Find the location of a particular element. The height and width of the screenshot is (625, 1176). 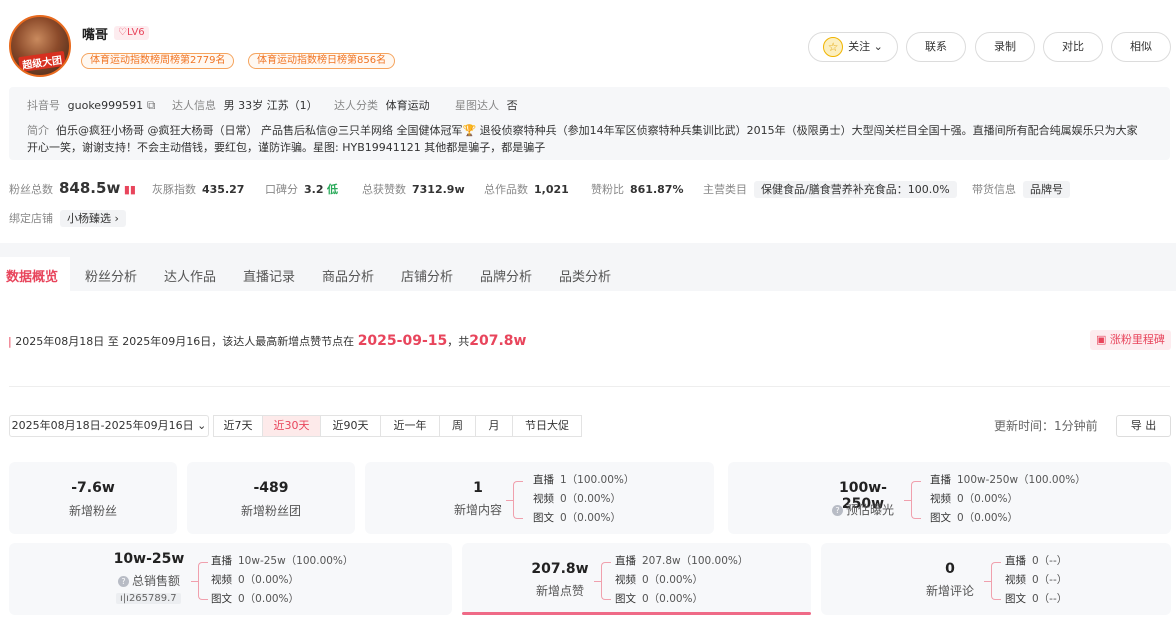

new-content-label: 新增内容 is located at coordinates (477, 510).